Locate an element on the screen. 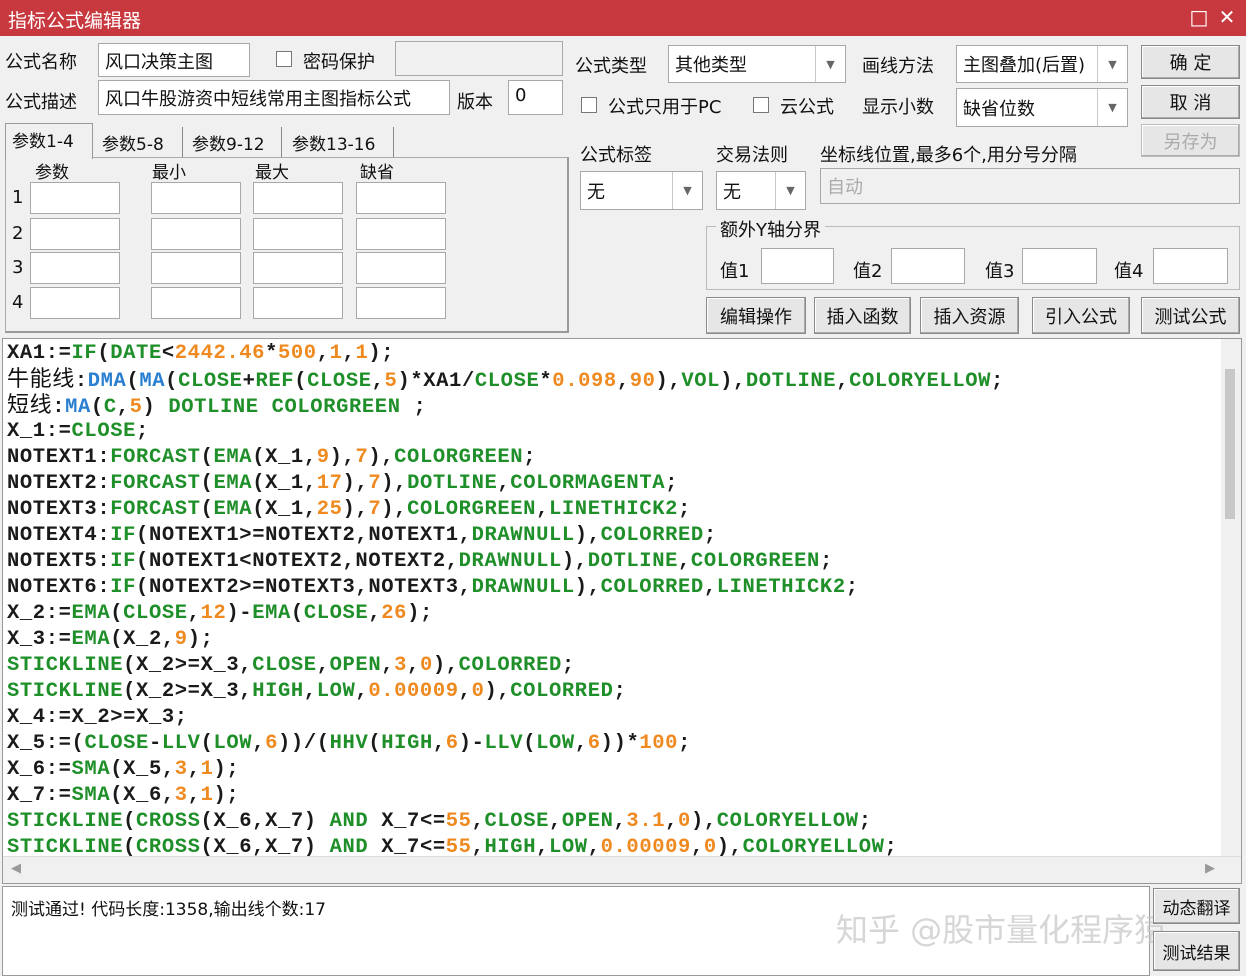 This screenshot has height=976, width=1246. formula-type-select: 其他类型 ▼ is located at coordinates (757, 64).